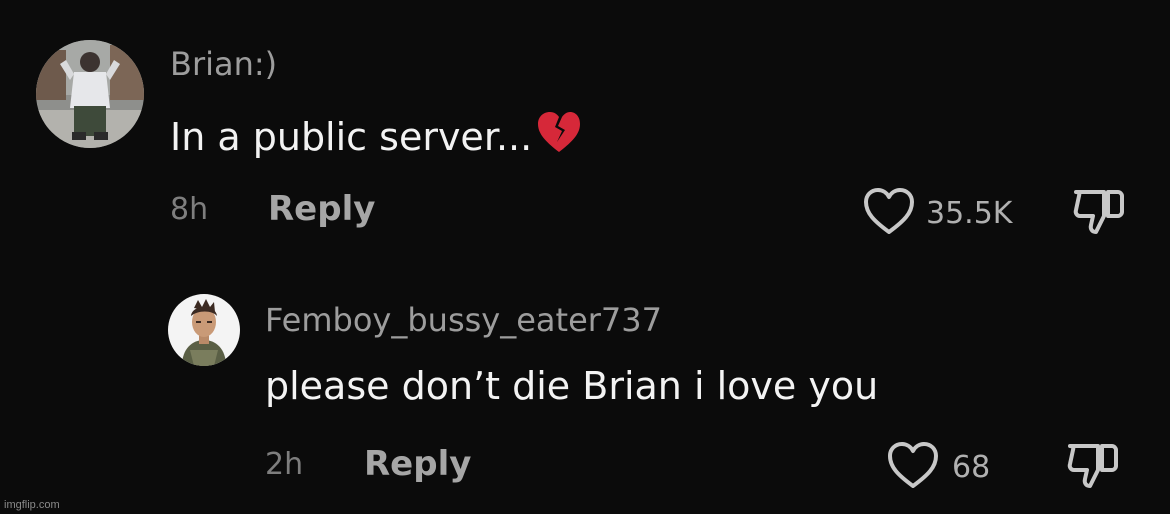 This screenshot has width=1170, height=514. What do you see at coordinates (572, 386) in the screenshot?
I see `comment-text: please don’t die Brian i love you` at bounding box center [572, 386].